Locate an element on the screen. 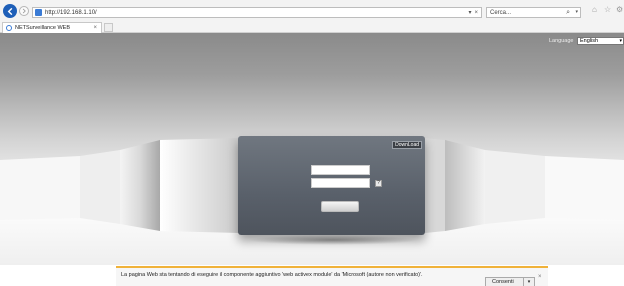 The width and height of the screenshot is (624, 286). address-dropdown-icon: ▾ is located at coordinates (469, 12).